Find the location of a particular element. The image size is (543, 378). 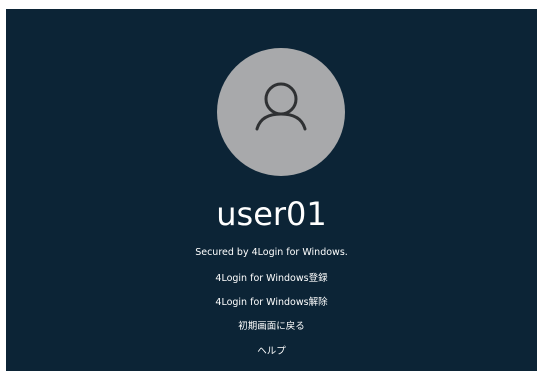

register-4login-link: 4Login for Windows登録 is located at coordinates (271, 279).